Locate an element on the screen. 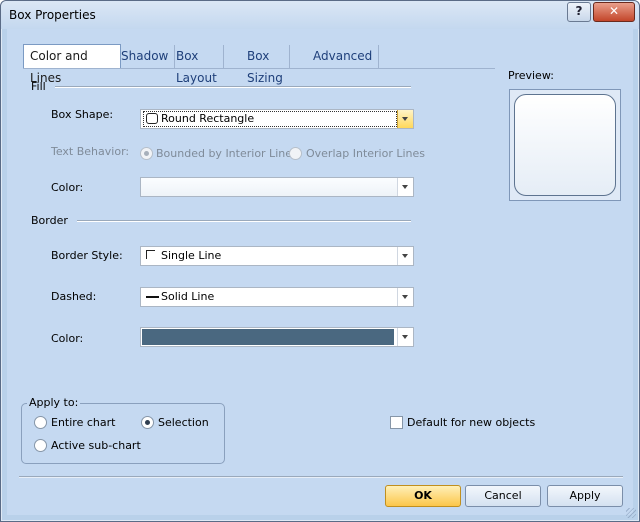  radio-entire-chart is located at coordinates (40, 422).